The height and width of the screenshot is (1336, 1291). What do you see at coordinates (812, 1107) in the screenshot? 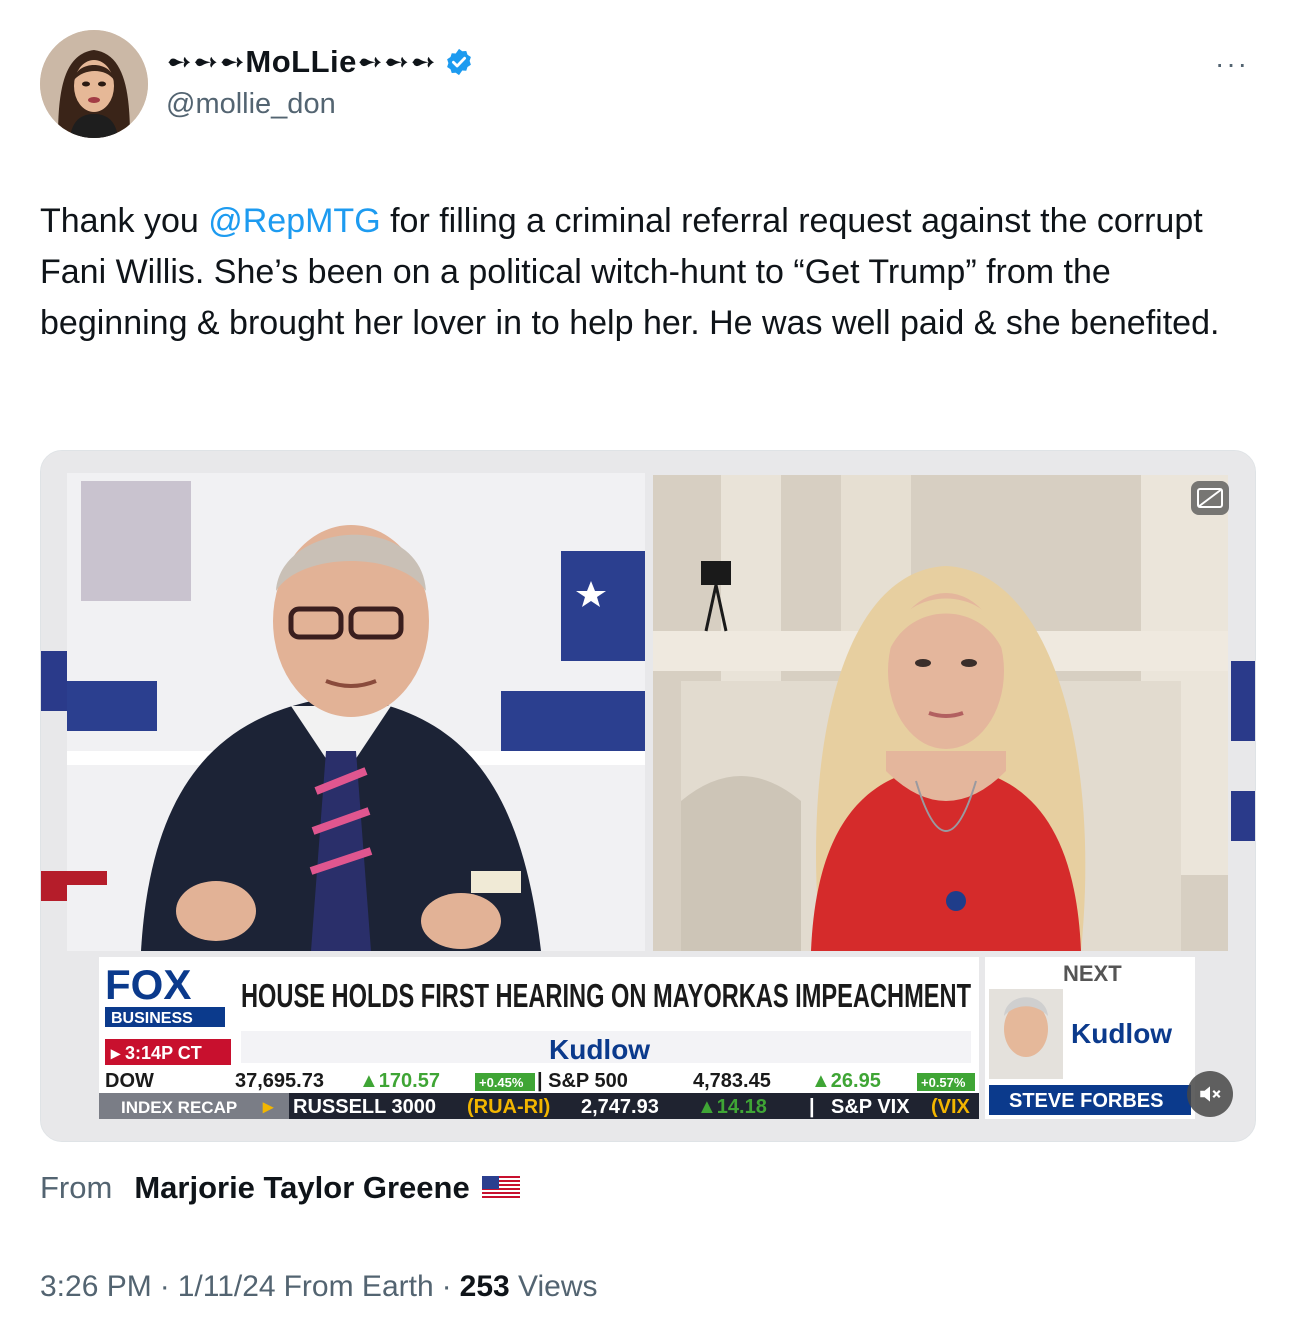
I see `ticker2-6: |` at bounding box center [812, 1107].